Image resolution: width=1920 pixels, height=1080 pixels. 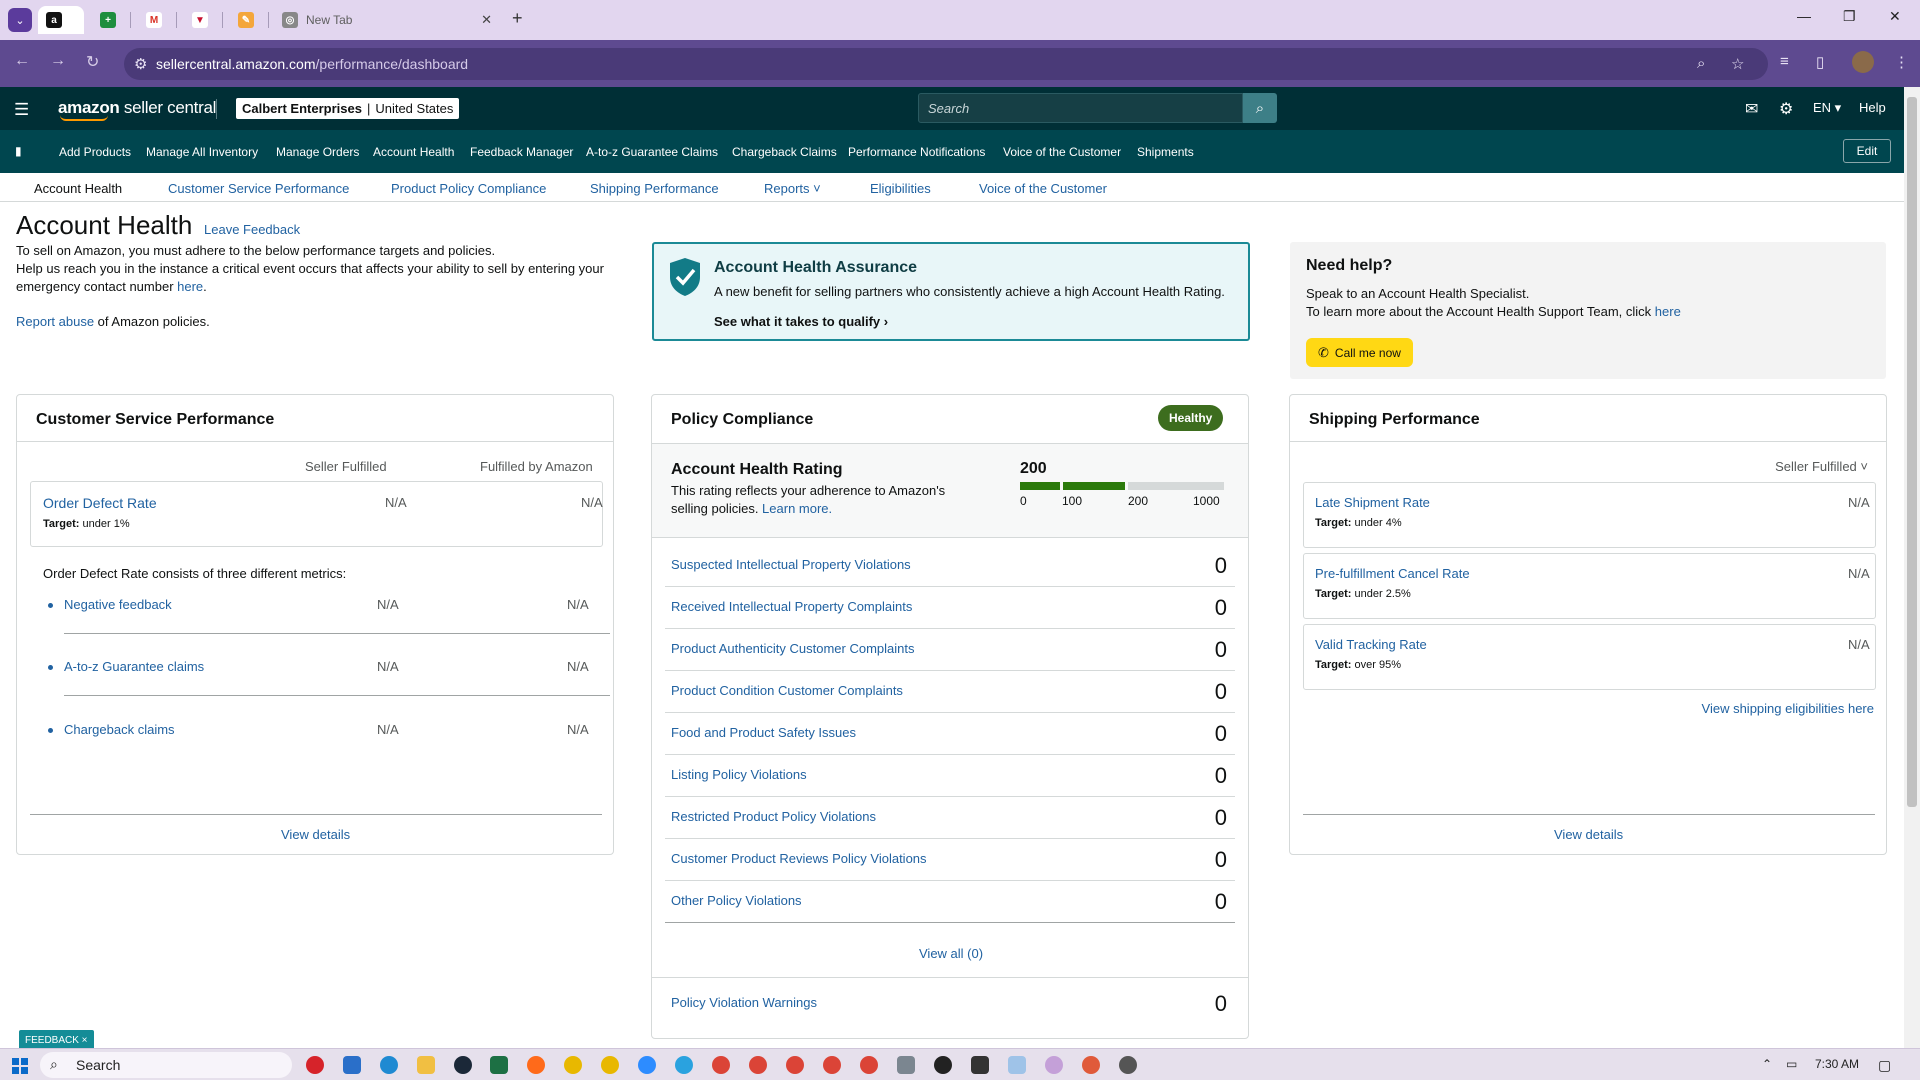 I want to click on fulfillment-filter-dropdown: Seller Fulfilled ˅, so click(x=1821, y=466).